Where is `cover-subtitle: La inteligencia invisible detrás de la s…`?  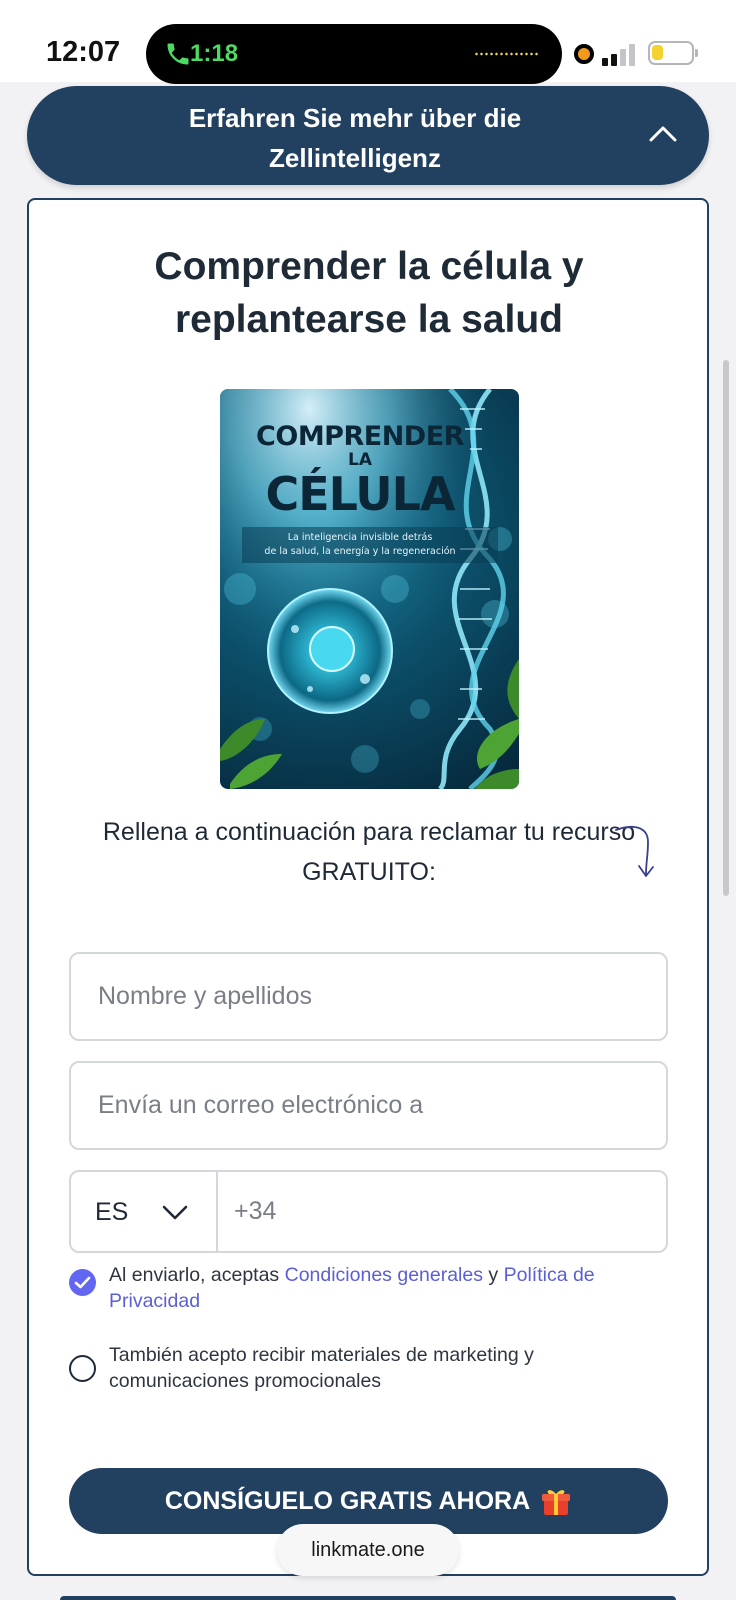
cover-subtitle: La inteligencia invisible detrás de la s… is located at coordinates (360, 545).